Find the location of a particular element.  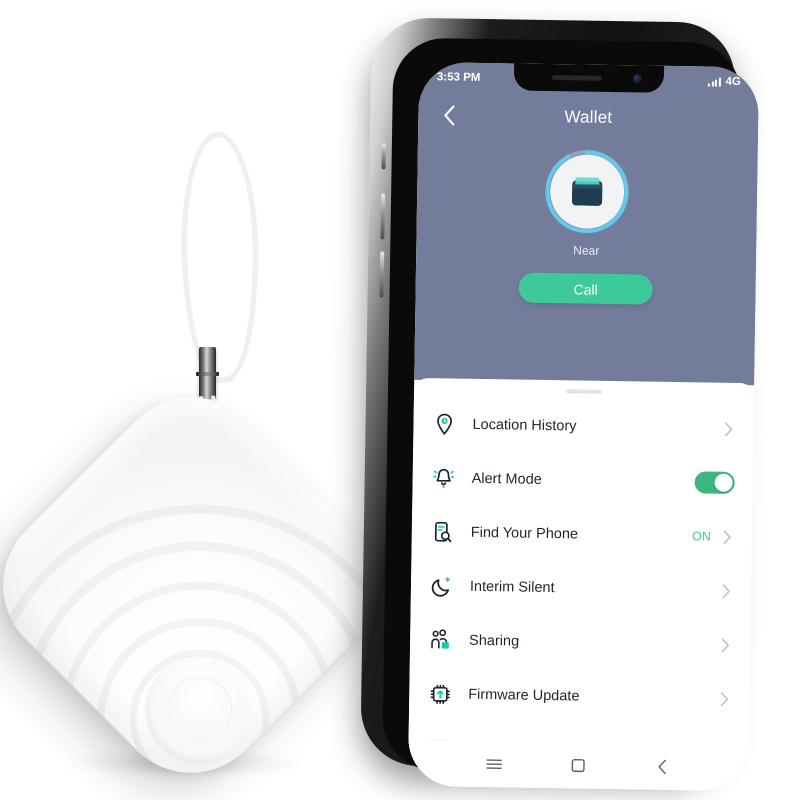

find-phone-icon is located at coordinates (443, 532).